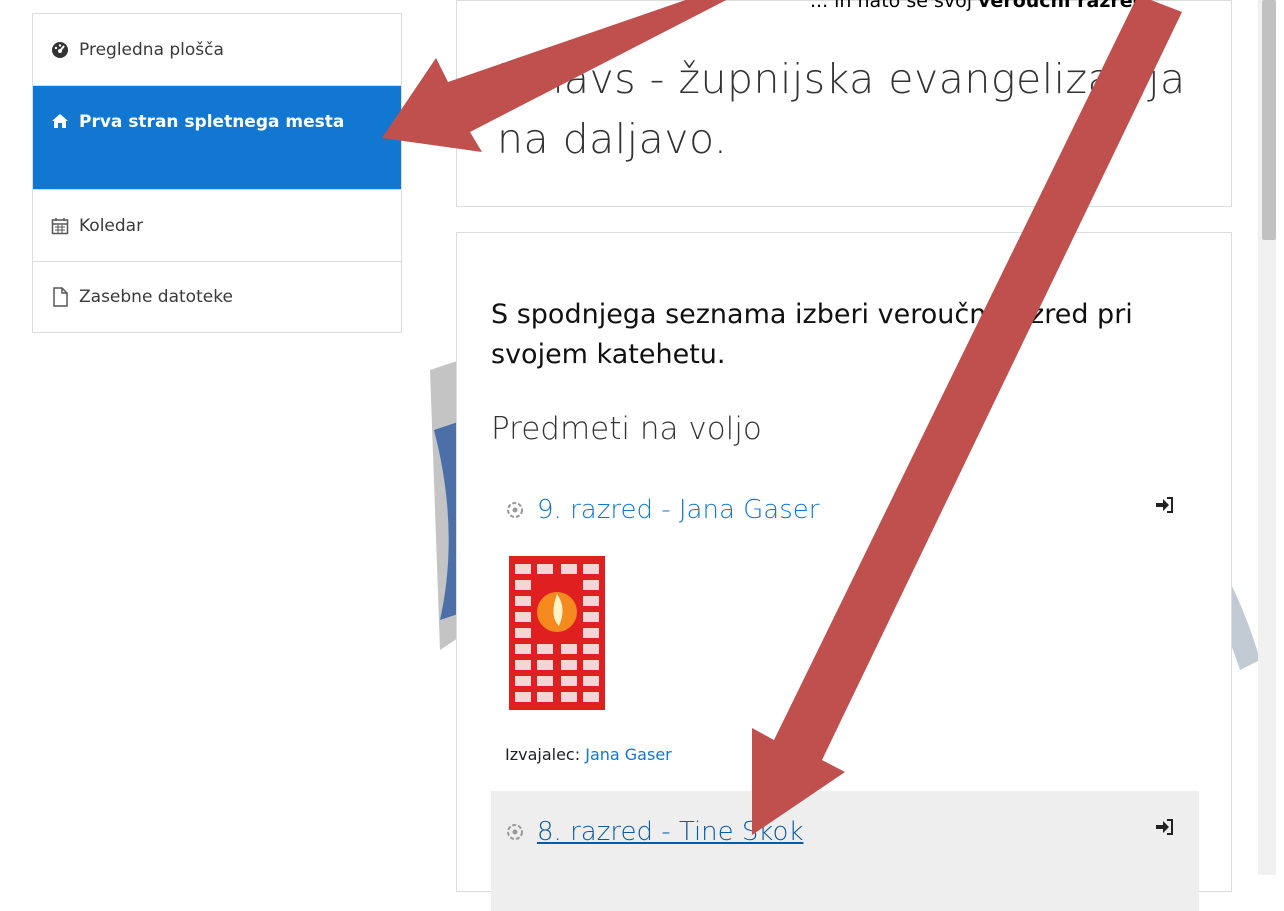 The height and width of the screenshot is (911, 1284). Describe the element at coordinates (845, 851) in the screenshot. I see `course-item: 8. razred - Tine Skok` at that location.